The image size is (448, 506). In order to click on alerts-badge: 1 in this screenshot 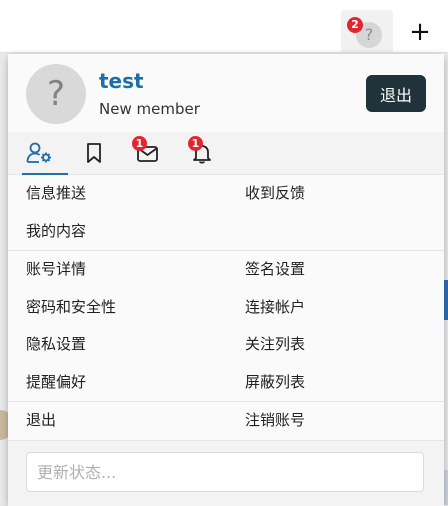, I will do `click(195, 143)`.